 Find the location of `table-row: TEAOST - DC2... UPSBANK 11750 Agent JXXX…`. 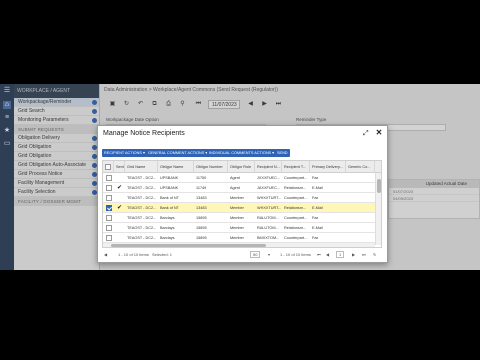

table-row: TEAOST - DC2... UPSBANK 11750 Agent JXXX… is located at coordinates (239, 178).